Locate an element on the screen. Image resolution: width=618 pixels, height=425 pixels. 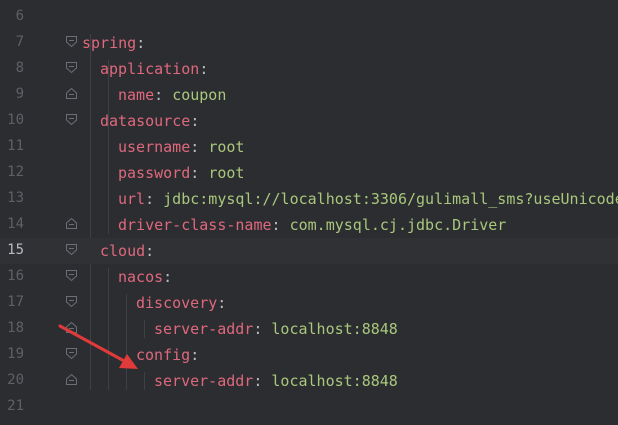
yaml-key: username is located at coordinates (154, 147).